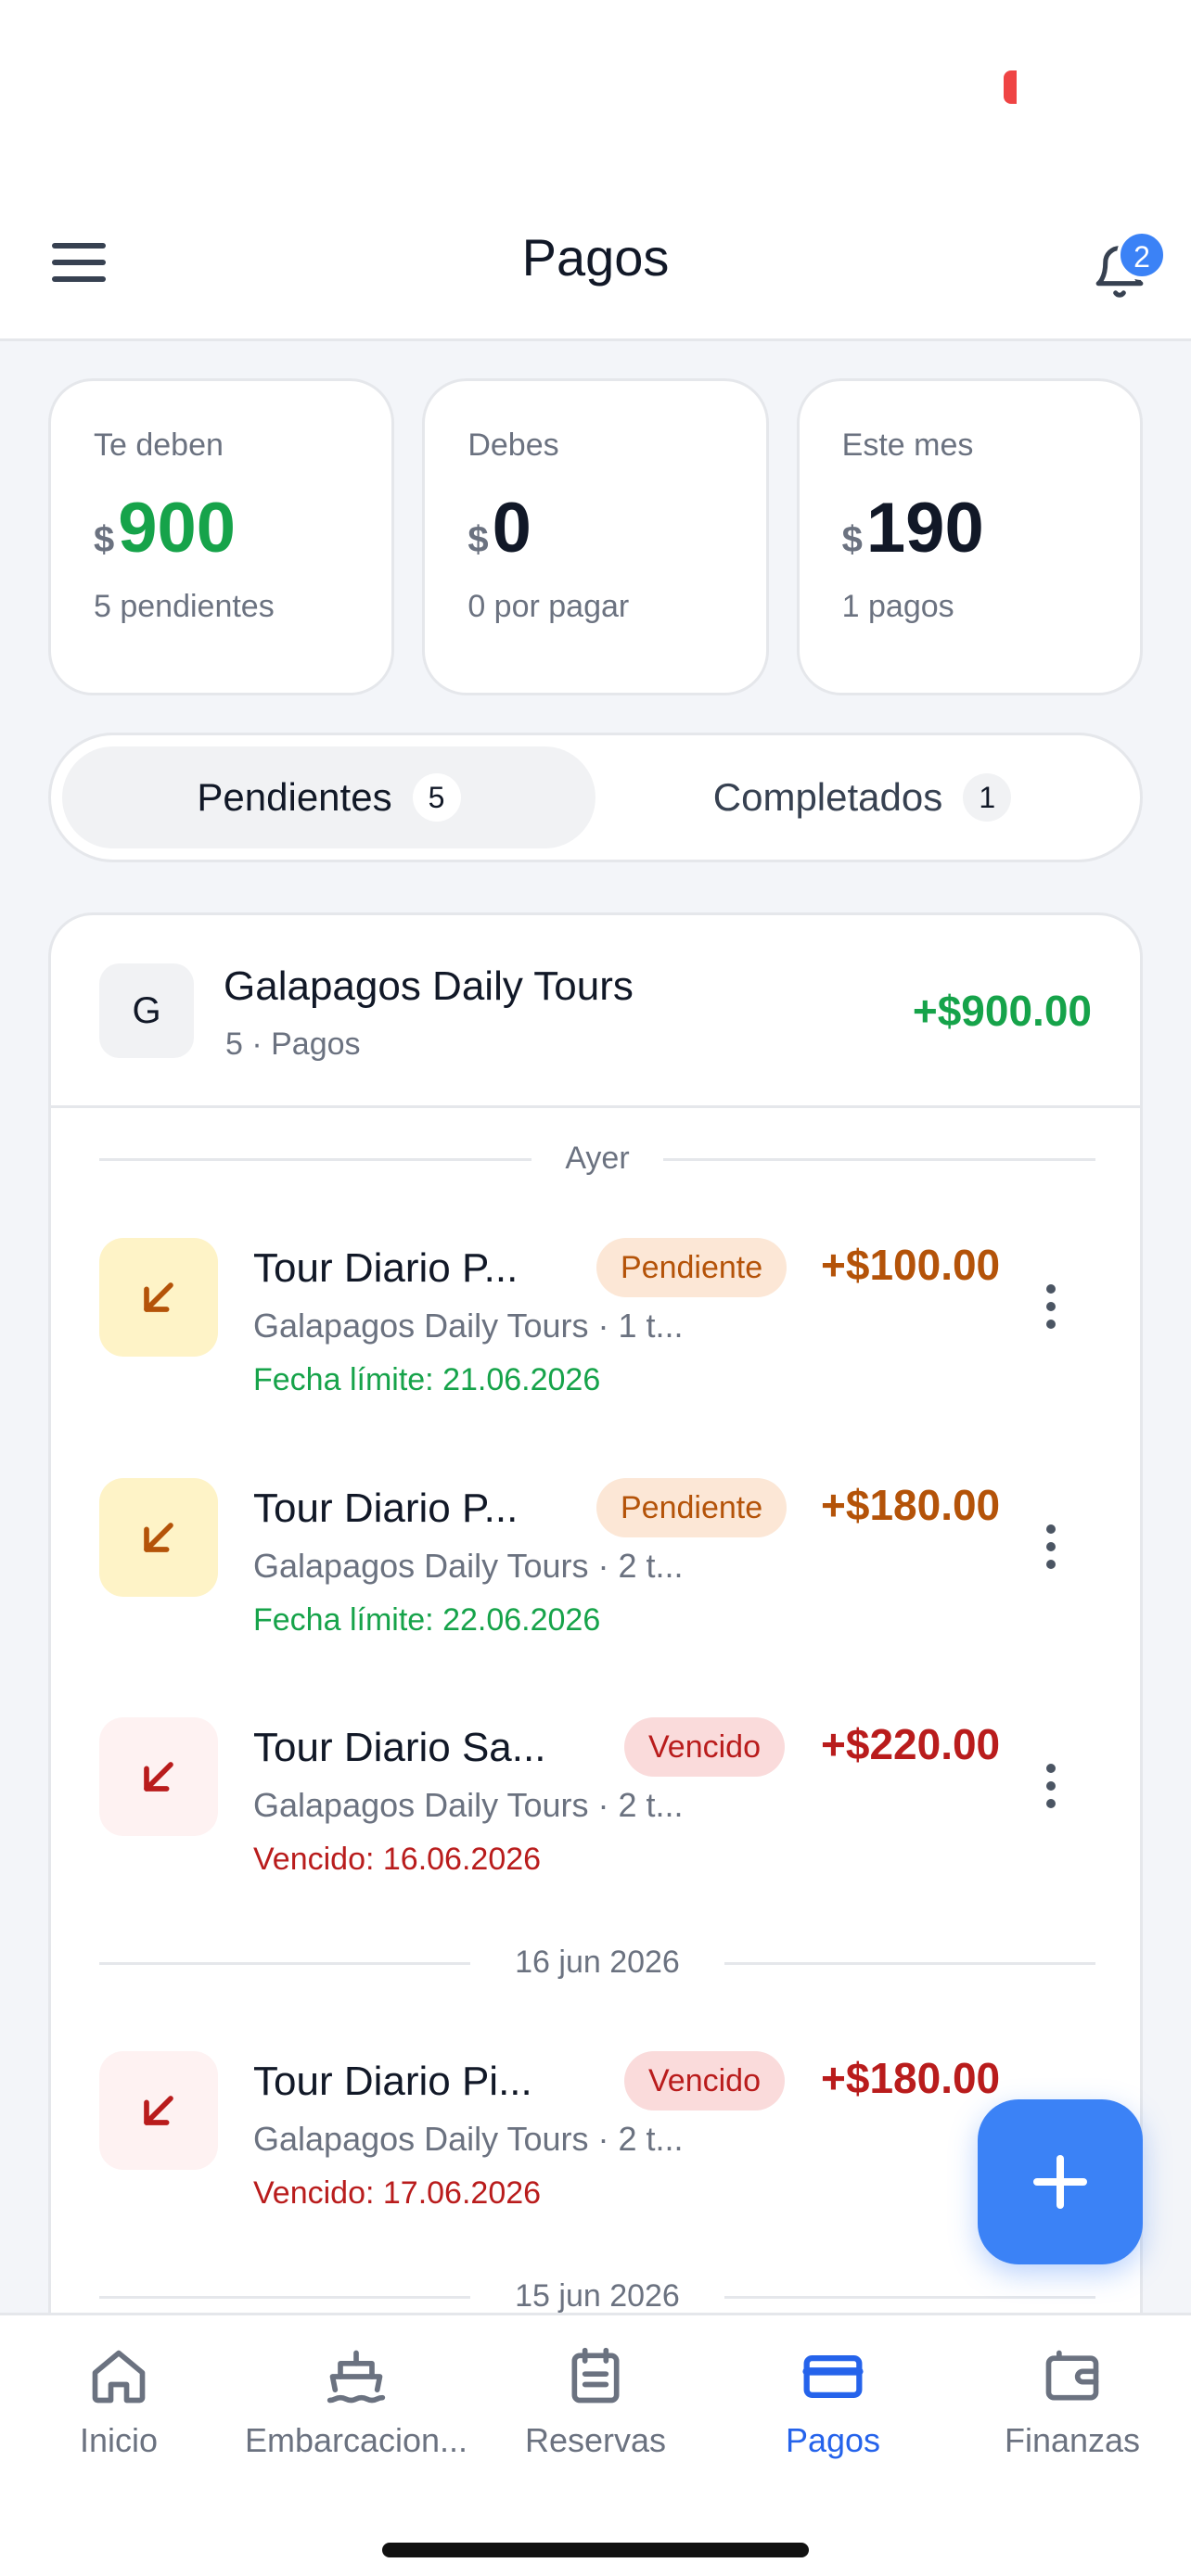  I want to click on payment-due-date: Fecha límite: 21.06.2026, so click(427, 1379).